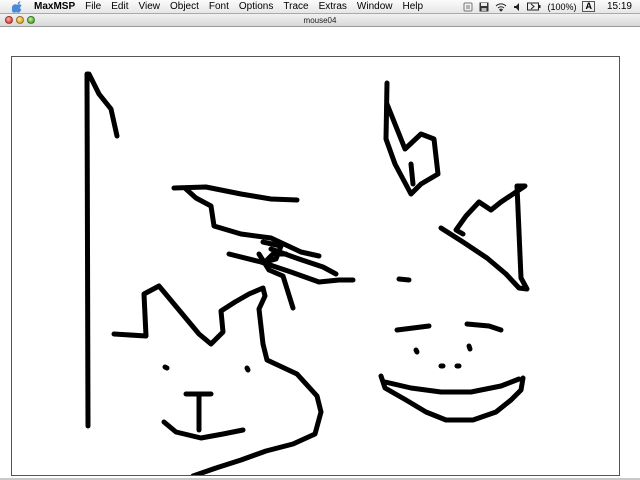 The width and height of the screenshot is (640, 480). What do you see at coordinates (616, 6) in the screenshot?
I see `menubar-clock: 15:19` at bounding box center [616, 6].